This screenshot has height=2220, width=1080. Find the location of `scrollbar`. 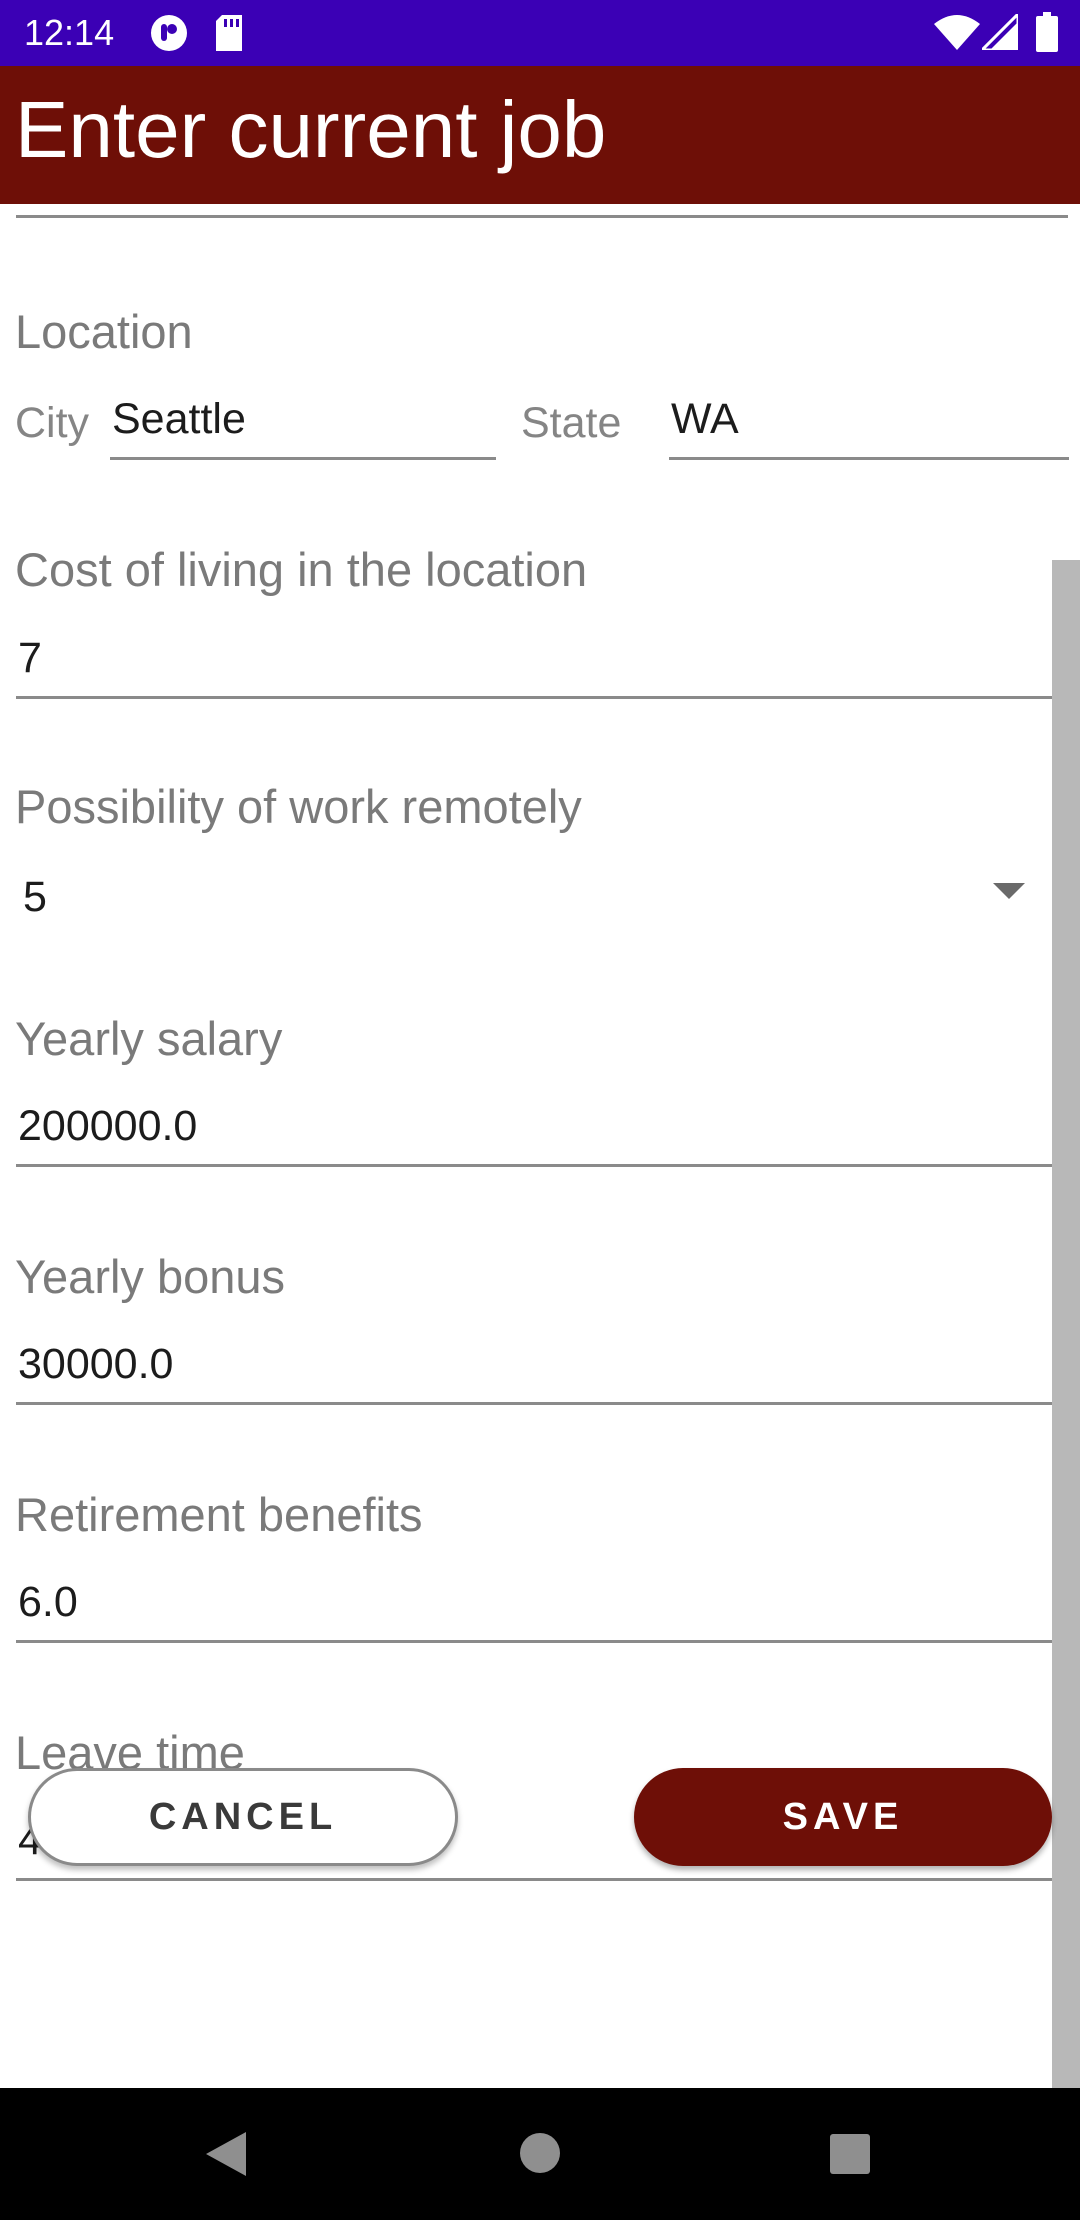

scrollbar is located at coordinates (1066, 1324).